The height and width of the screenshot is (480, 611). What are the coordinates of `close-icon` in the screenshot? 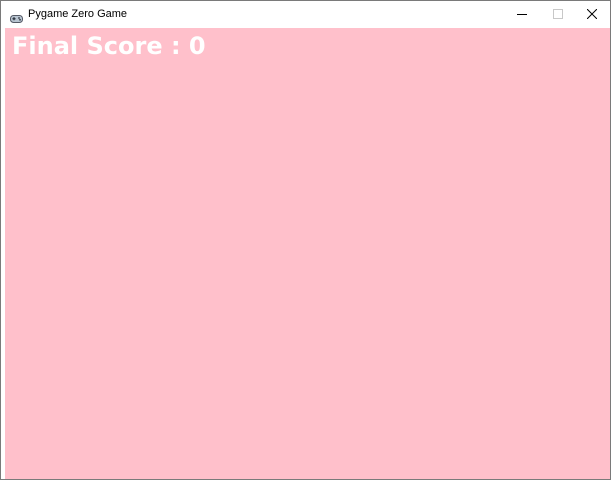 It's located at (592, 15).